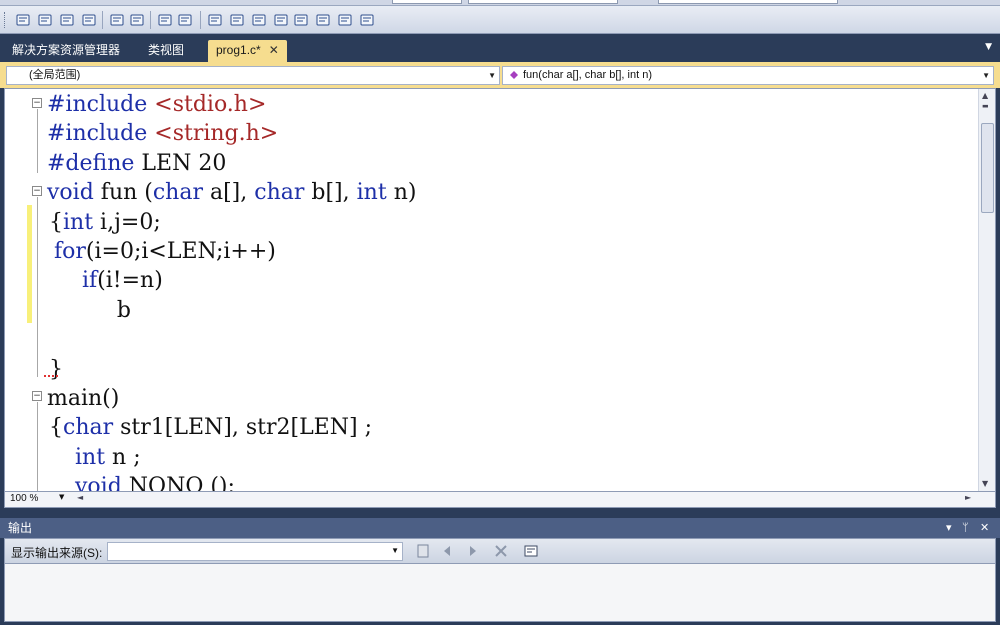  I want to click on code-line: }, so click(56, 369).